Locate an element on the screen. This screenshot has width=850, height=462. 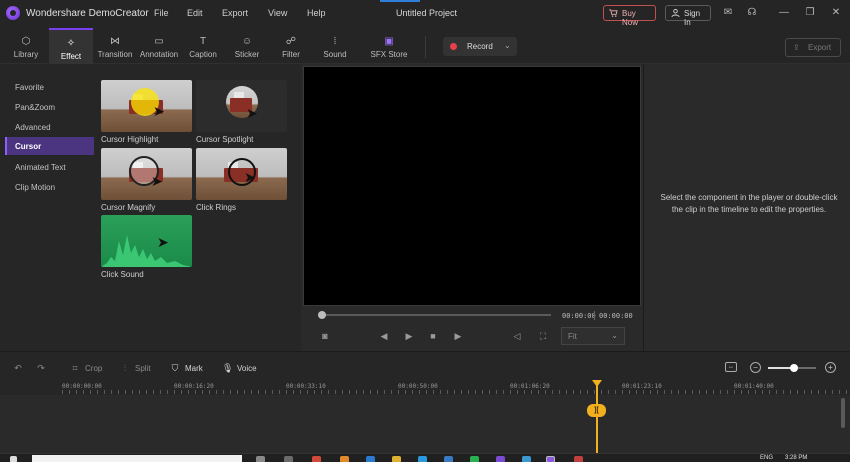
tab-library: ⬡ Library is located at coordinates (26, 46).